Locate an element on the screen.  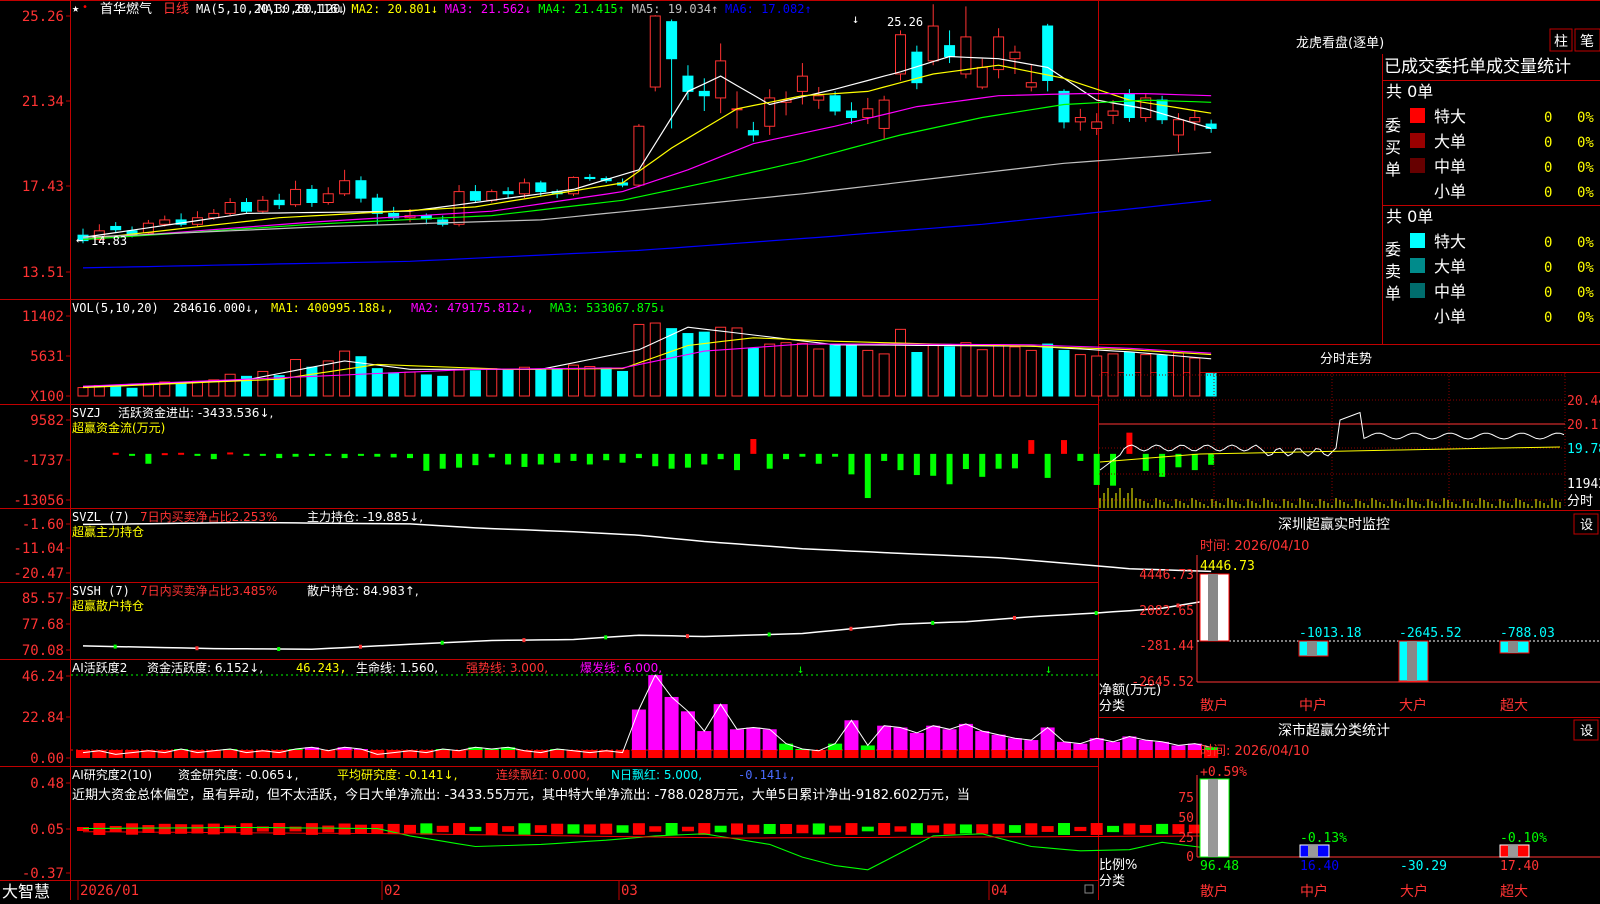
intraday-panel: 分时走势 20.44 20.11 19.78 11942 分时 is located at coordinates (1349, 430).